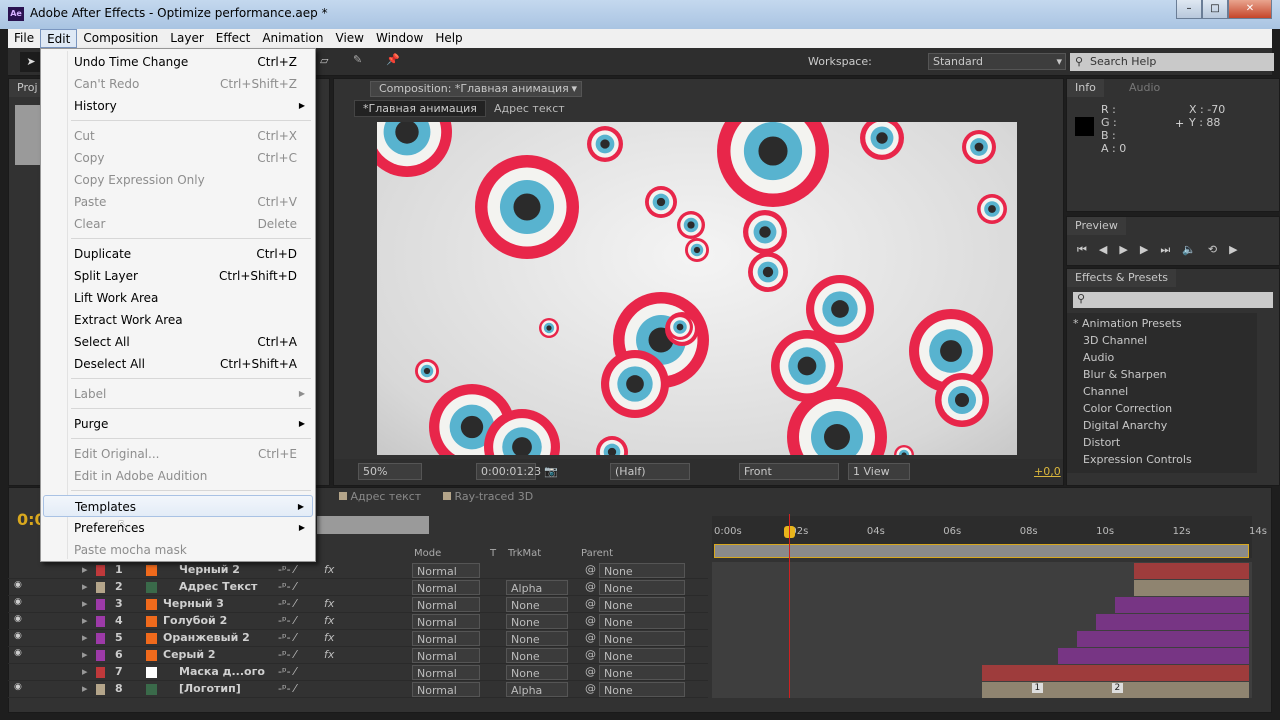  I want to click on current-time-field: 0:00:01:23, so click(508, 471).